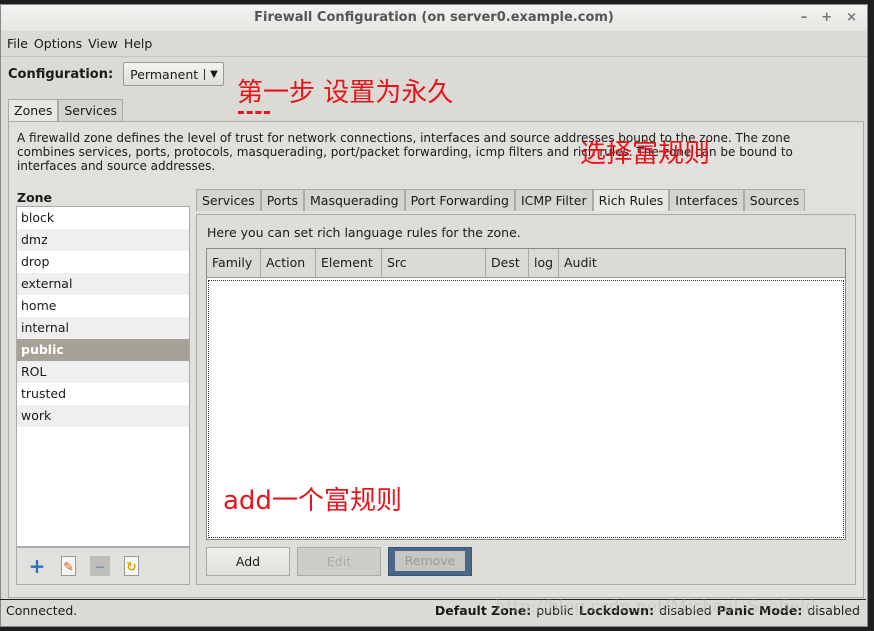 This screenshot has width=874, height=631. I want to click on remove-button: Remove, so click(430, 561).